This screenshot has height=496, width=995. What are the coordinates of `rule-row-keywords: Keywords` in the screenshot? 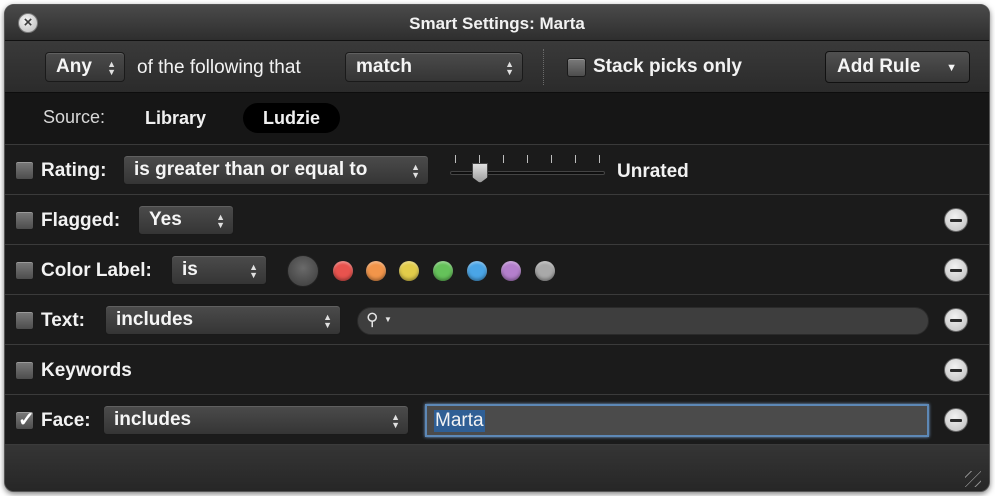 It's located at (497, 370).